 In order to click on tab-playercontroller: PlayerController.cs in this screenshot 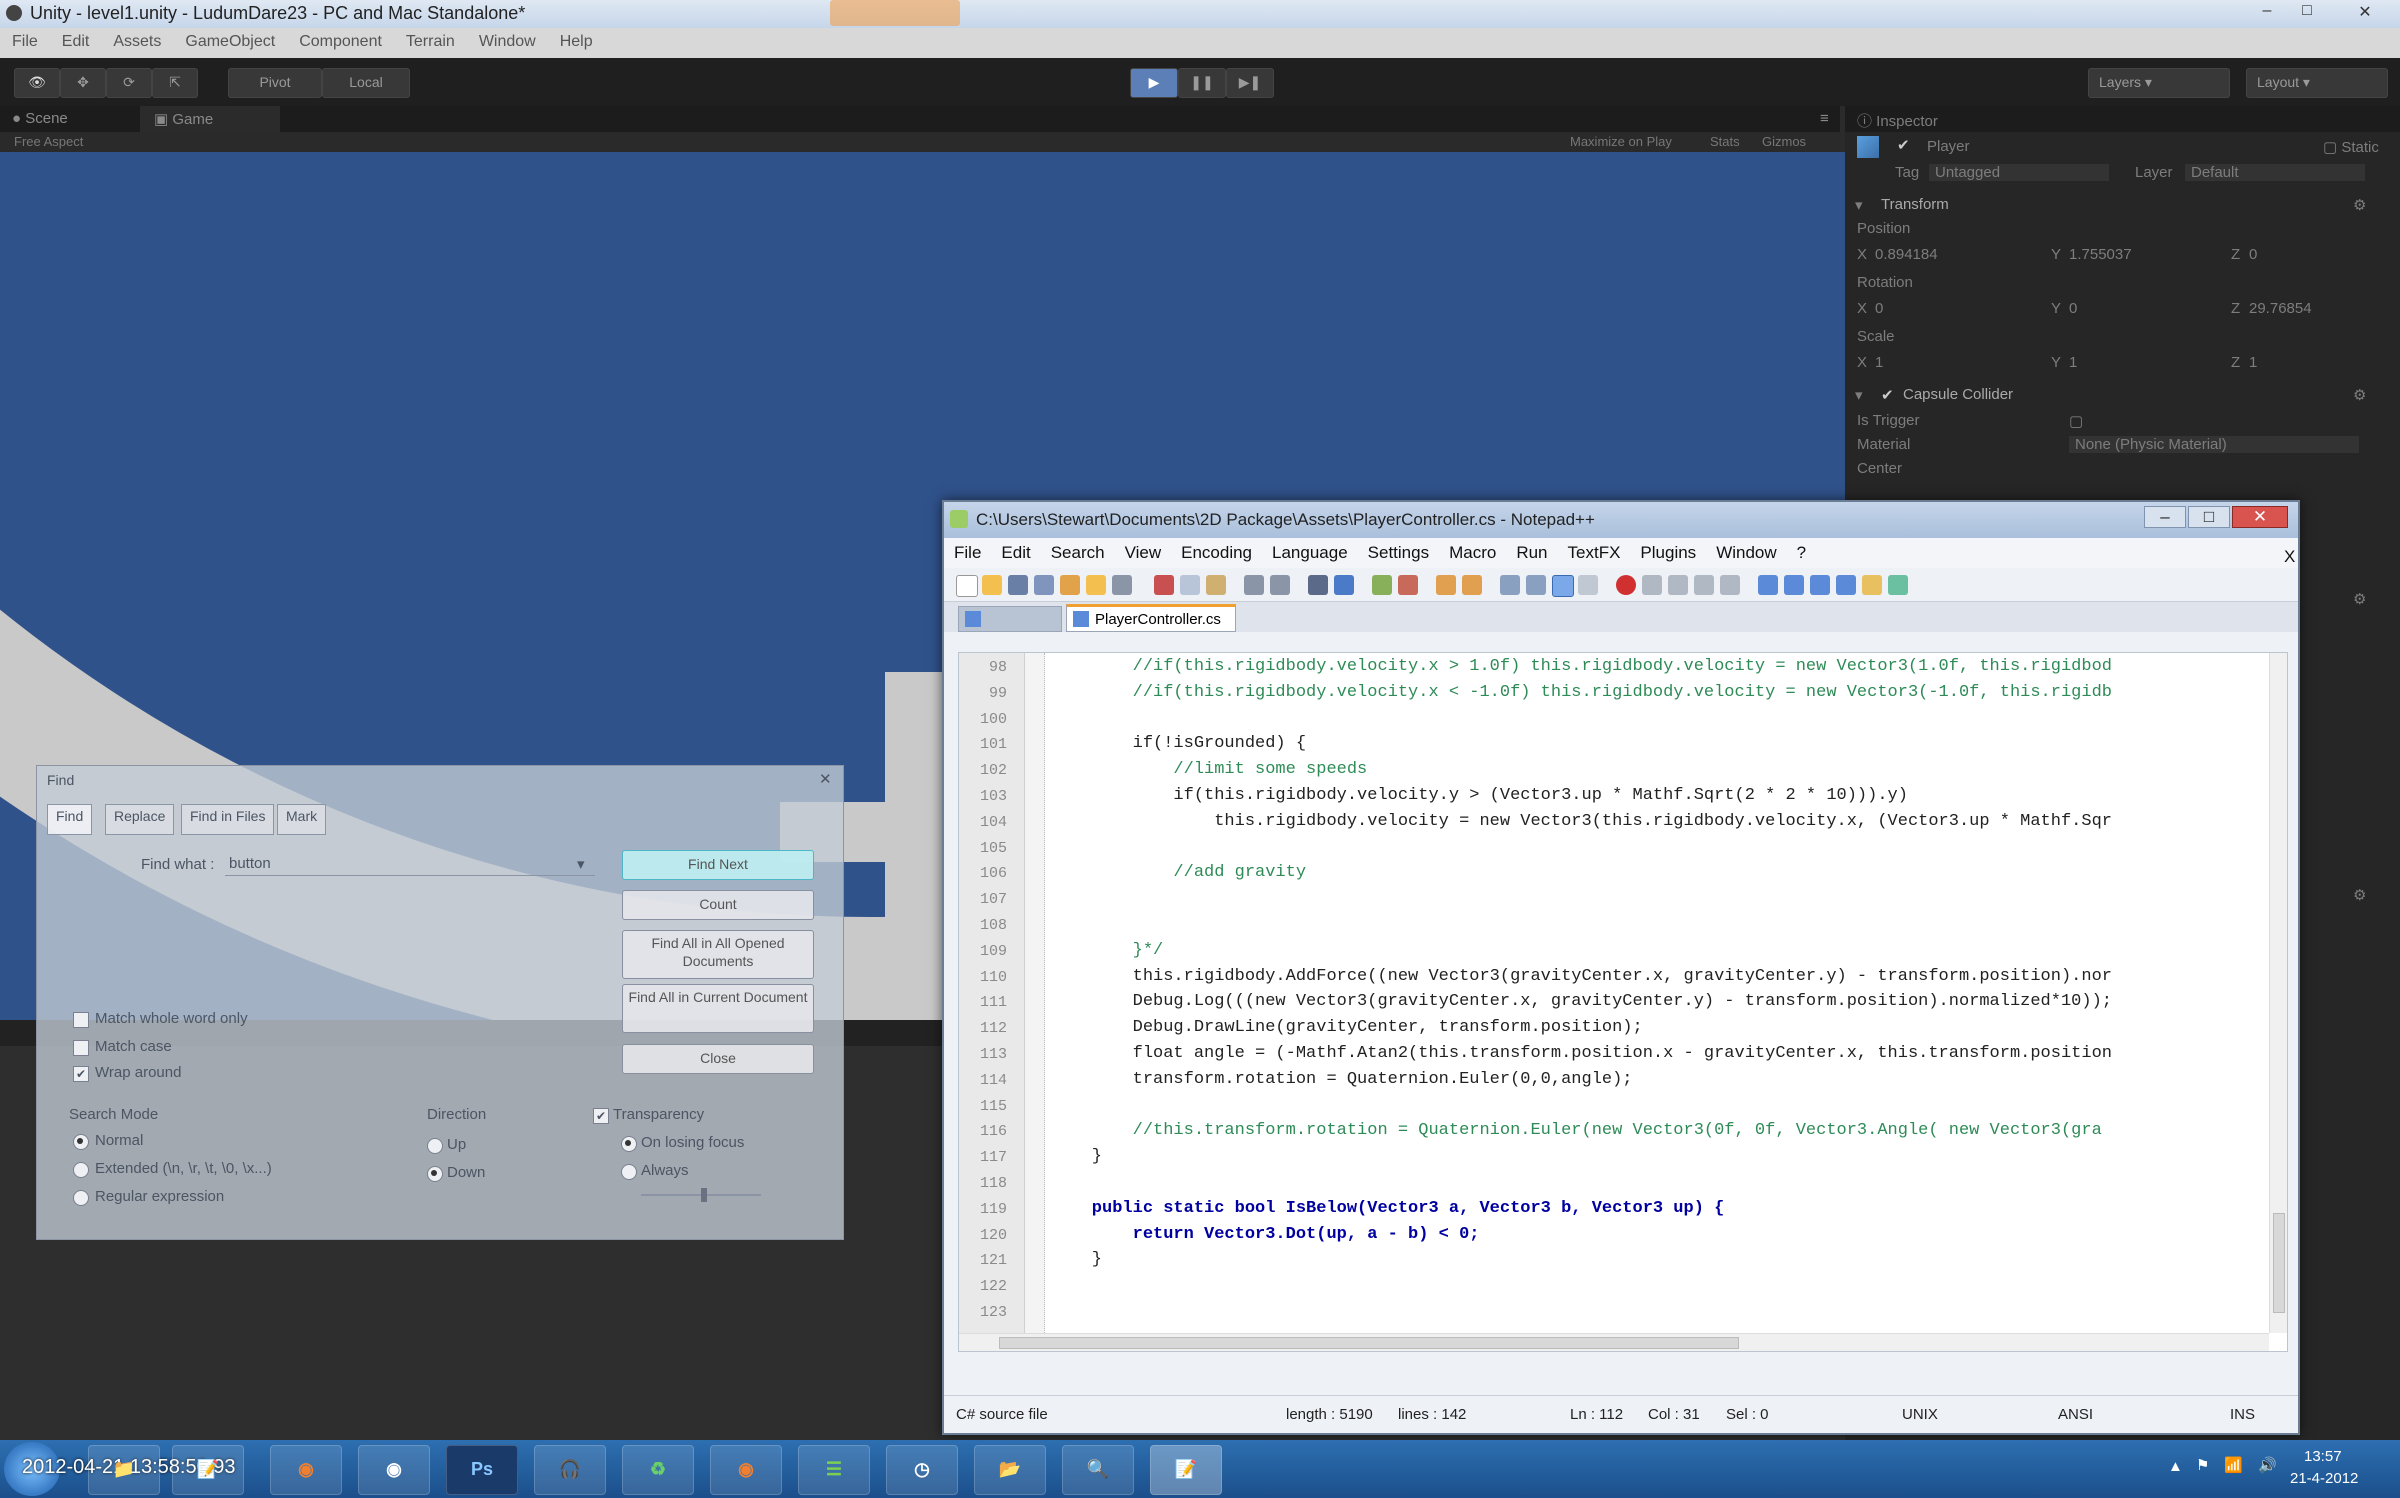, I will do `click(1151, 618)`.